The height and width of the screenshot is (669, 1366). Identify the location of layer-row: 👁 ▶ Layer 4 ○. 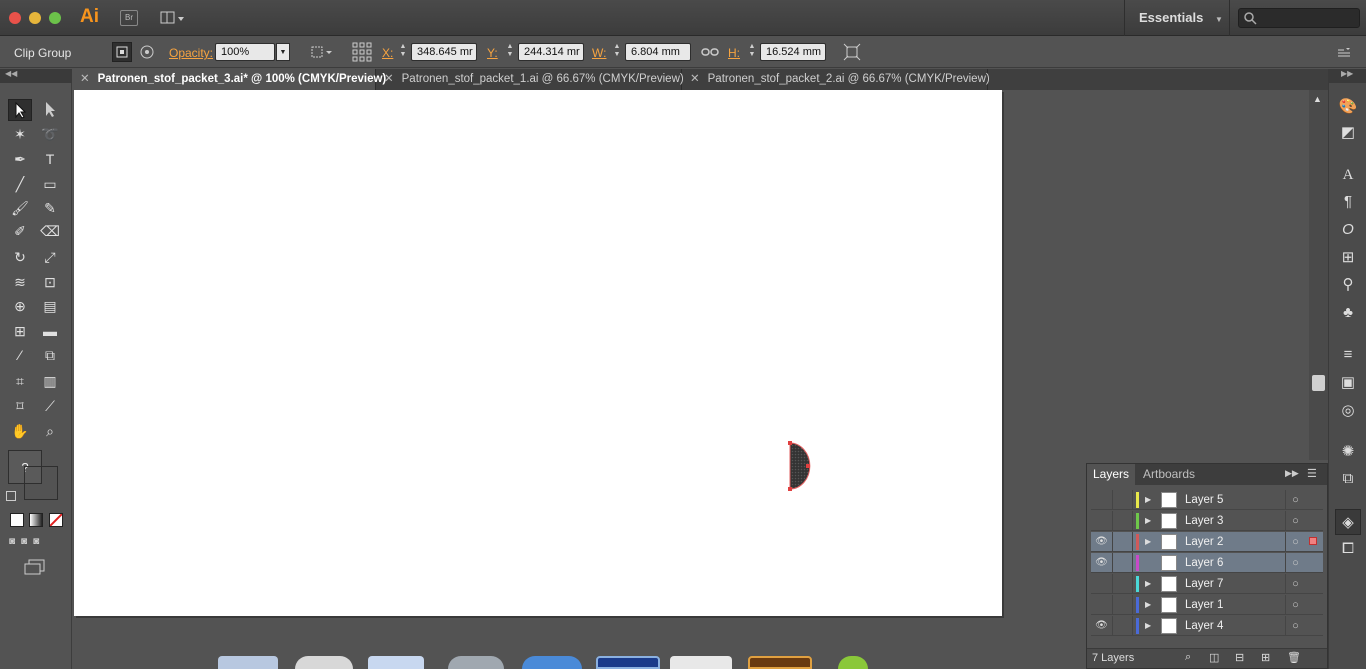
(1207, 626).